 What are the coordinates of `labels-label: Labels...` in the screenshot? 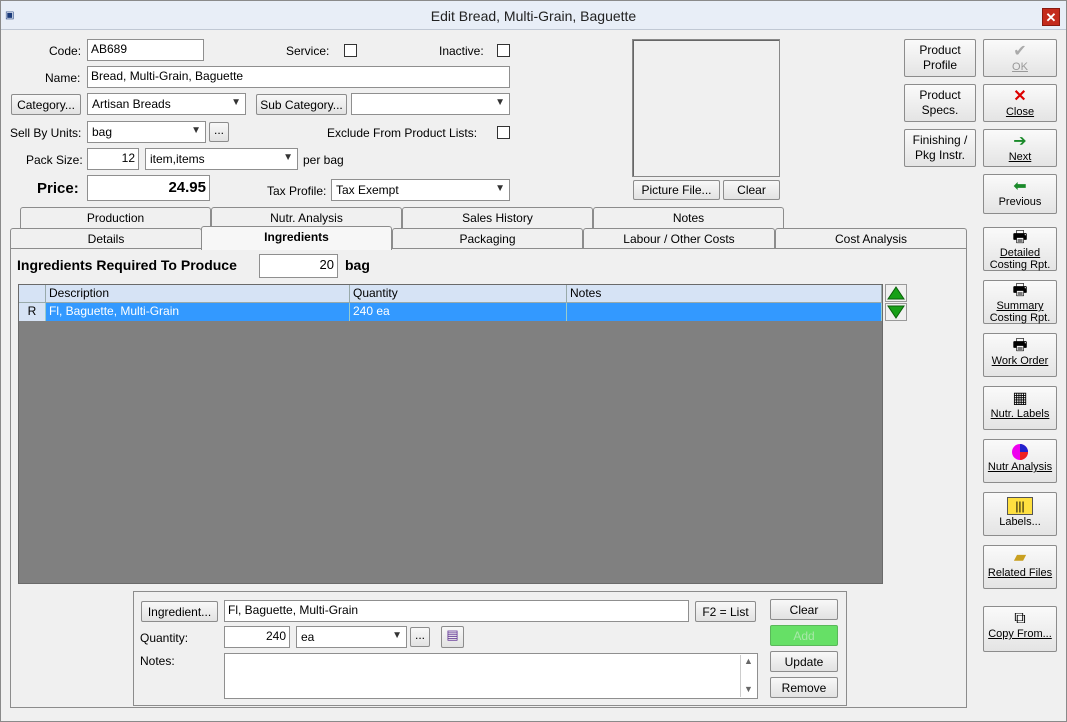 It's located at (1020, 522).